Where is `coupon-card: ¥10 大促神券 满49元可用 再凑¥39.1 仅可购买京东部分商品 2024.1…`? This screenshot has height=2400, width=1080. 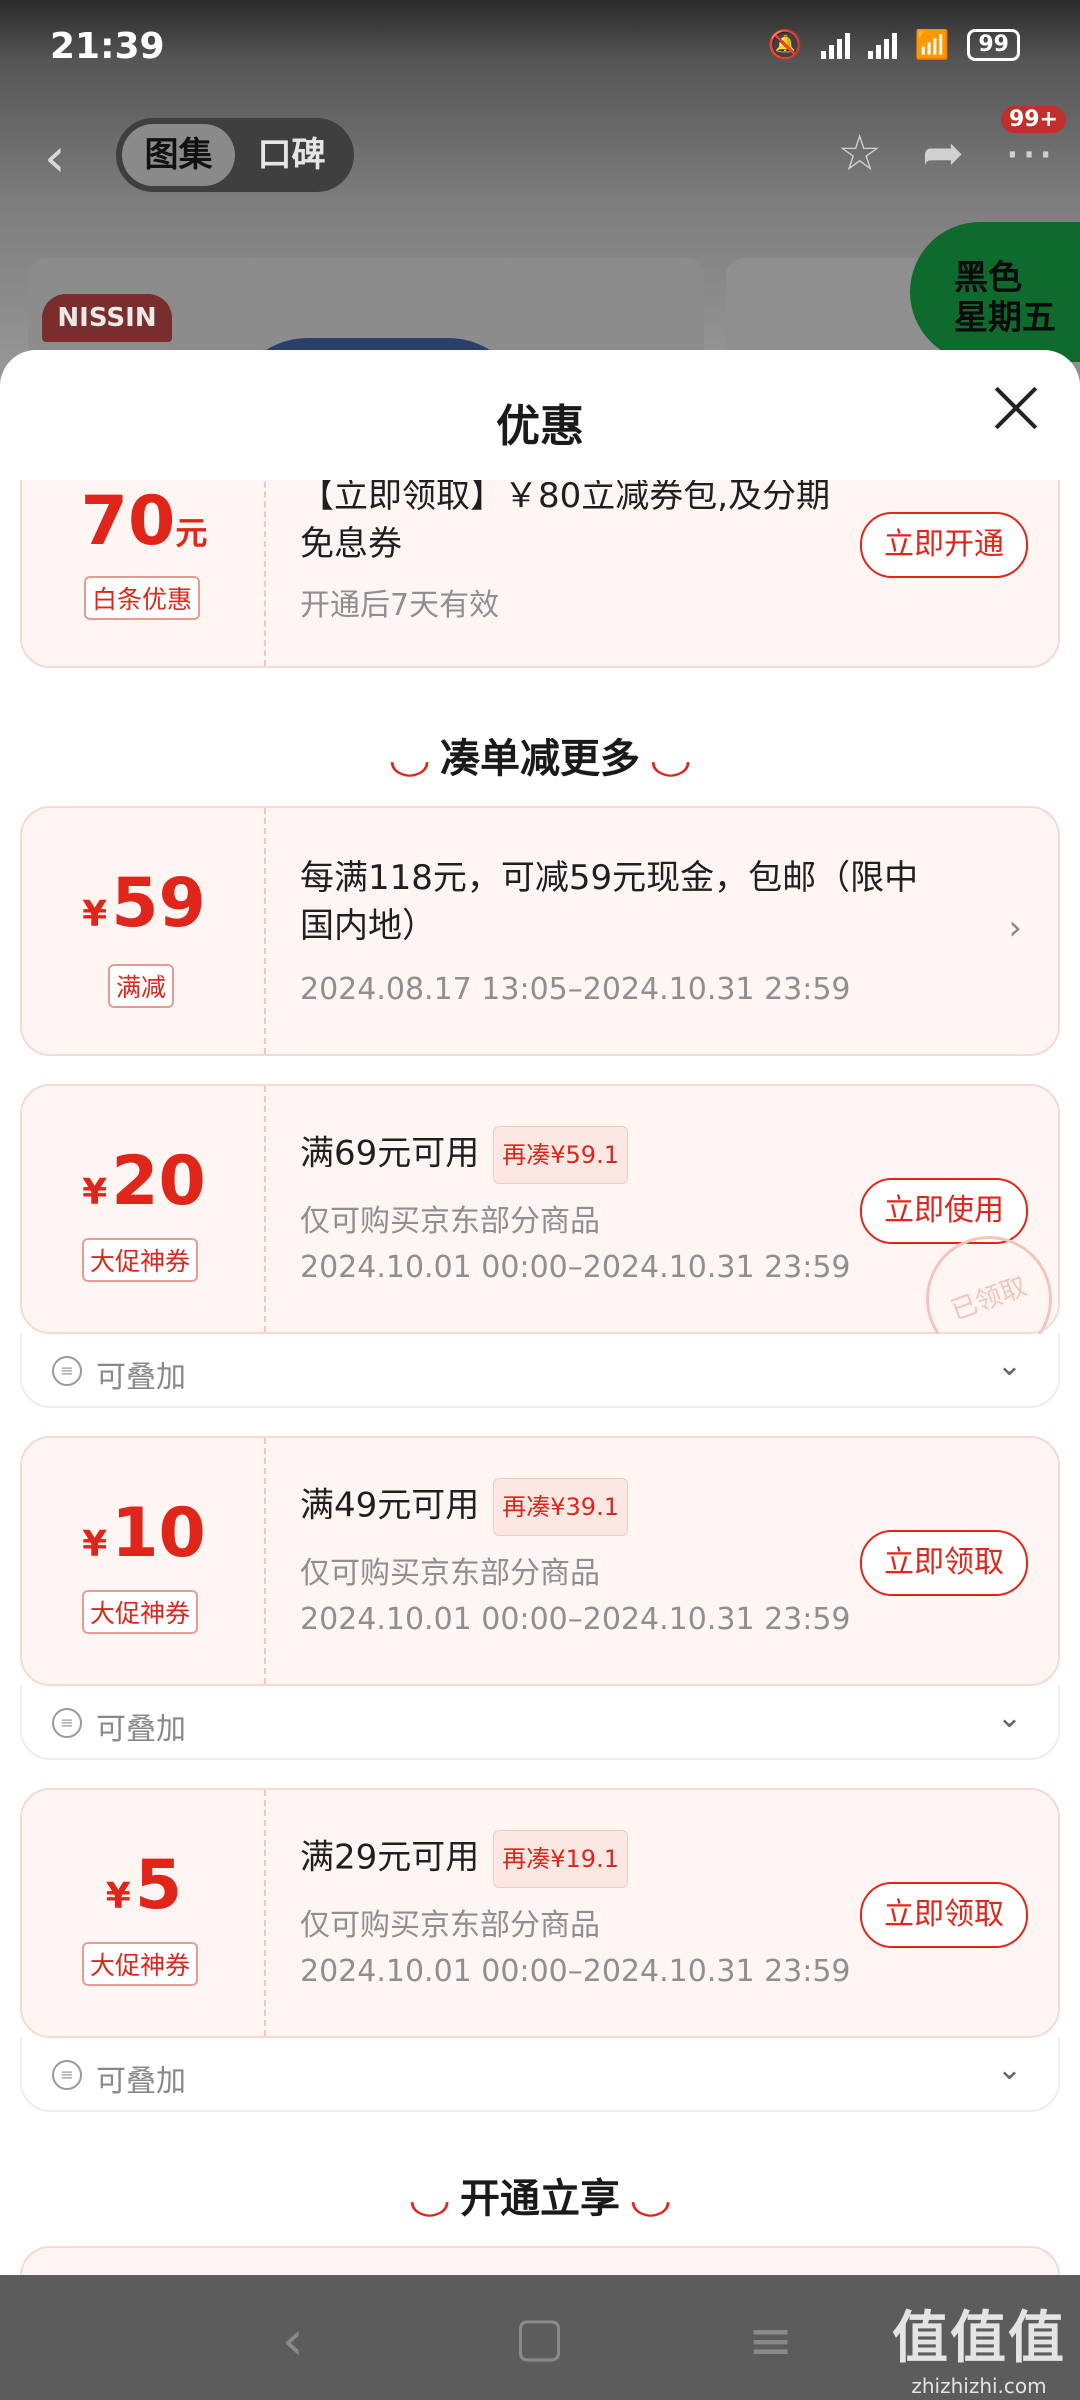
coupon-card: ¥10 大促神券 满49元可用 再凑¥39.1 仅可购买京东部分商品 2024.1… is located at coordinates (540, 1561).